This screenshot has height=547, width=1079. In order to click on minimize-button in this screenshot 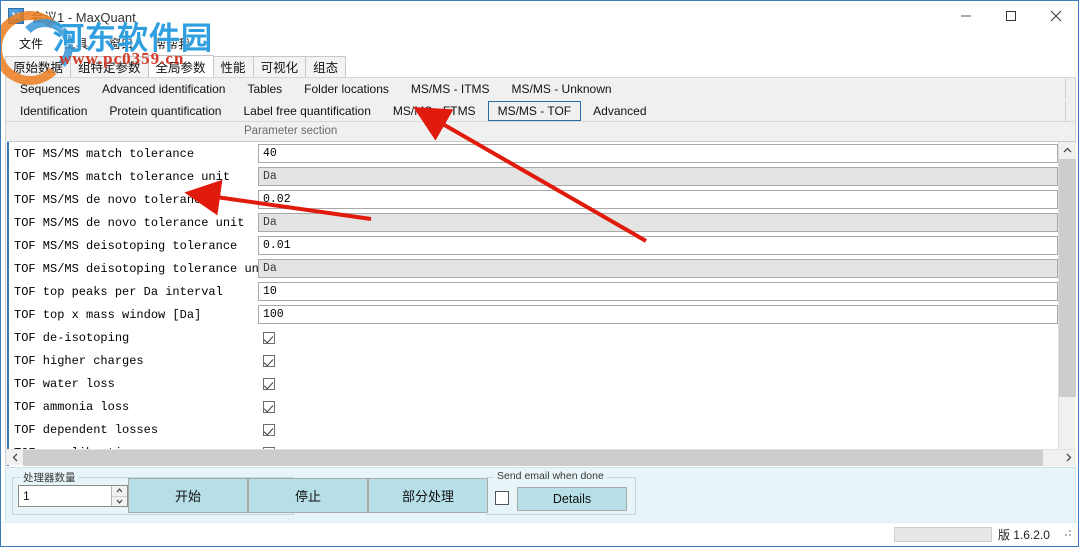, I will do `click(965, 16)`.